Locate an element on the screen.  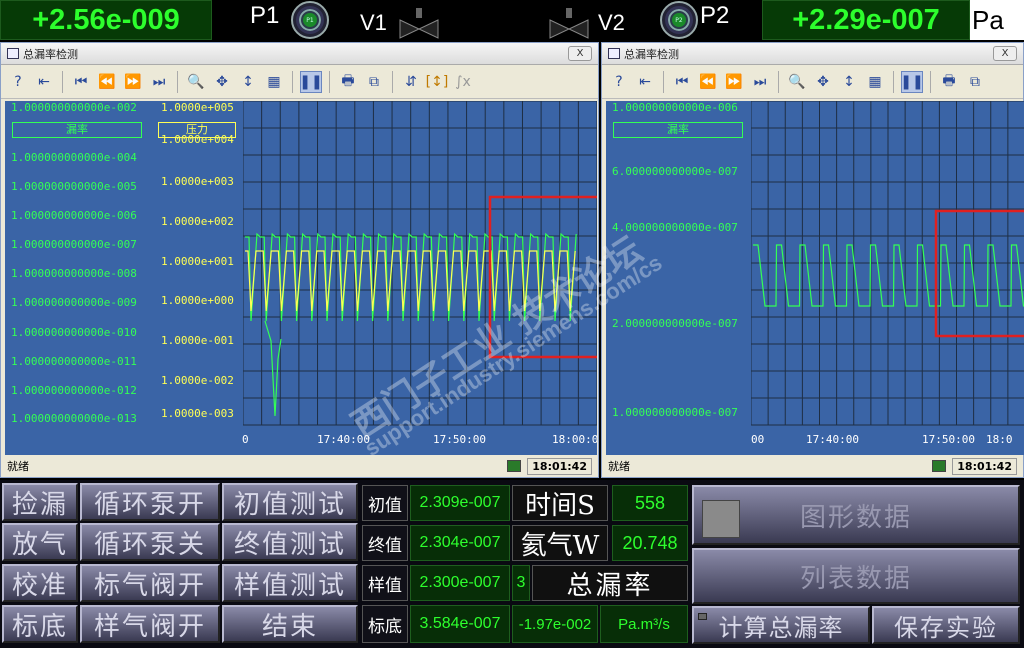
left-window-titlebar: 总漏率检测 X is located at coordinates (299, 54).